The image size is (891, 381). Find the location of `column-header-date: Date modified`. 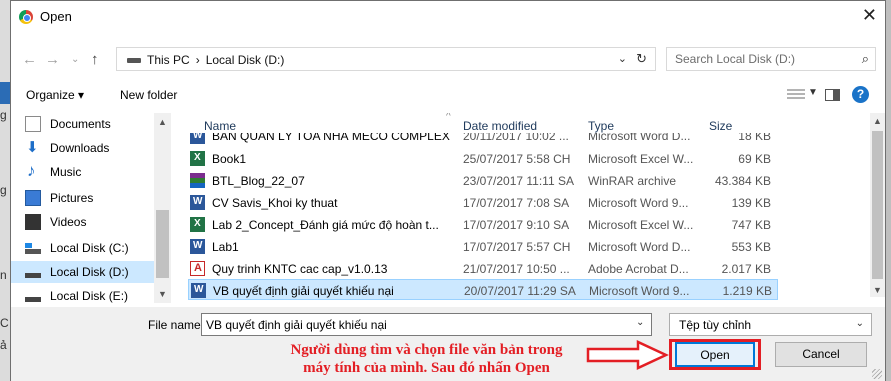

column-header-date: Date modified is located at coordinates (500, 126).